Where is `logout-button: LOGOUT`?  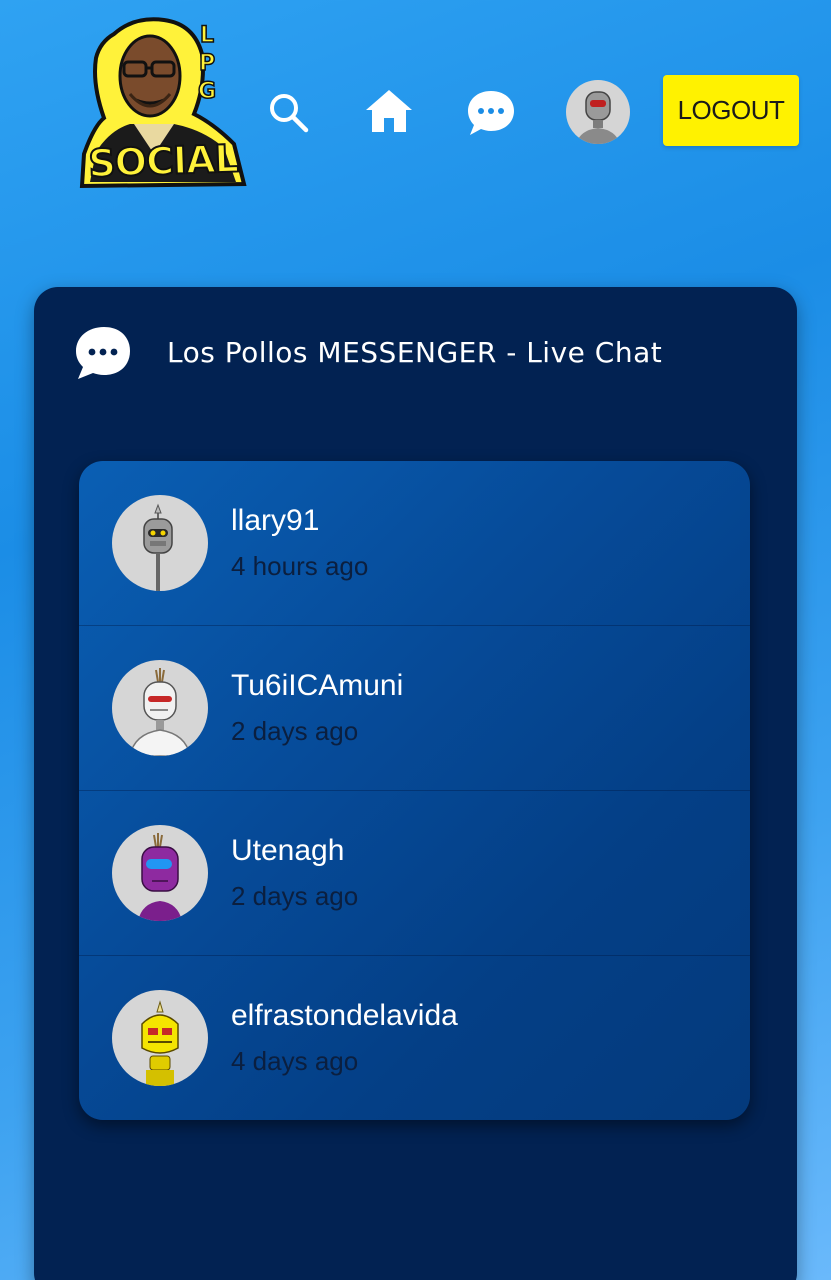 logout-button: LOGOUT is located at coordinates (731, 110).